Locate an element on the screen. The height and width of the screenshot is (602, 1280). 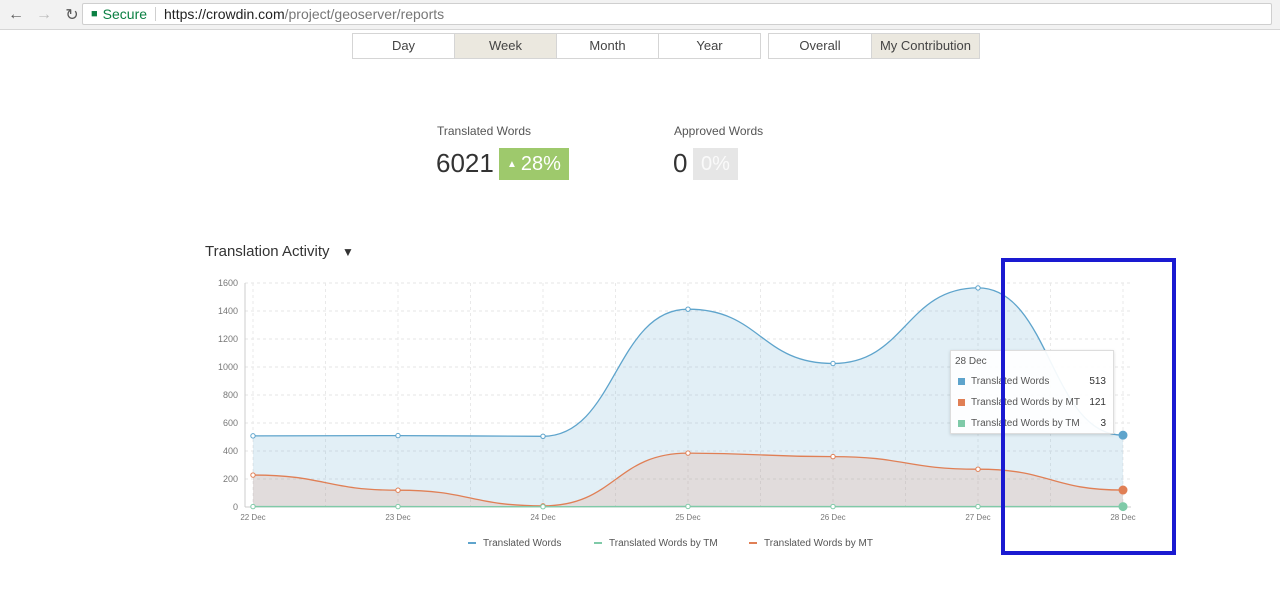
legend-item: Translated Words by TM is located at coordinates (663, 543).